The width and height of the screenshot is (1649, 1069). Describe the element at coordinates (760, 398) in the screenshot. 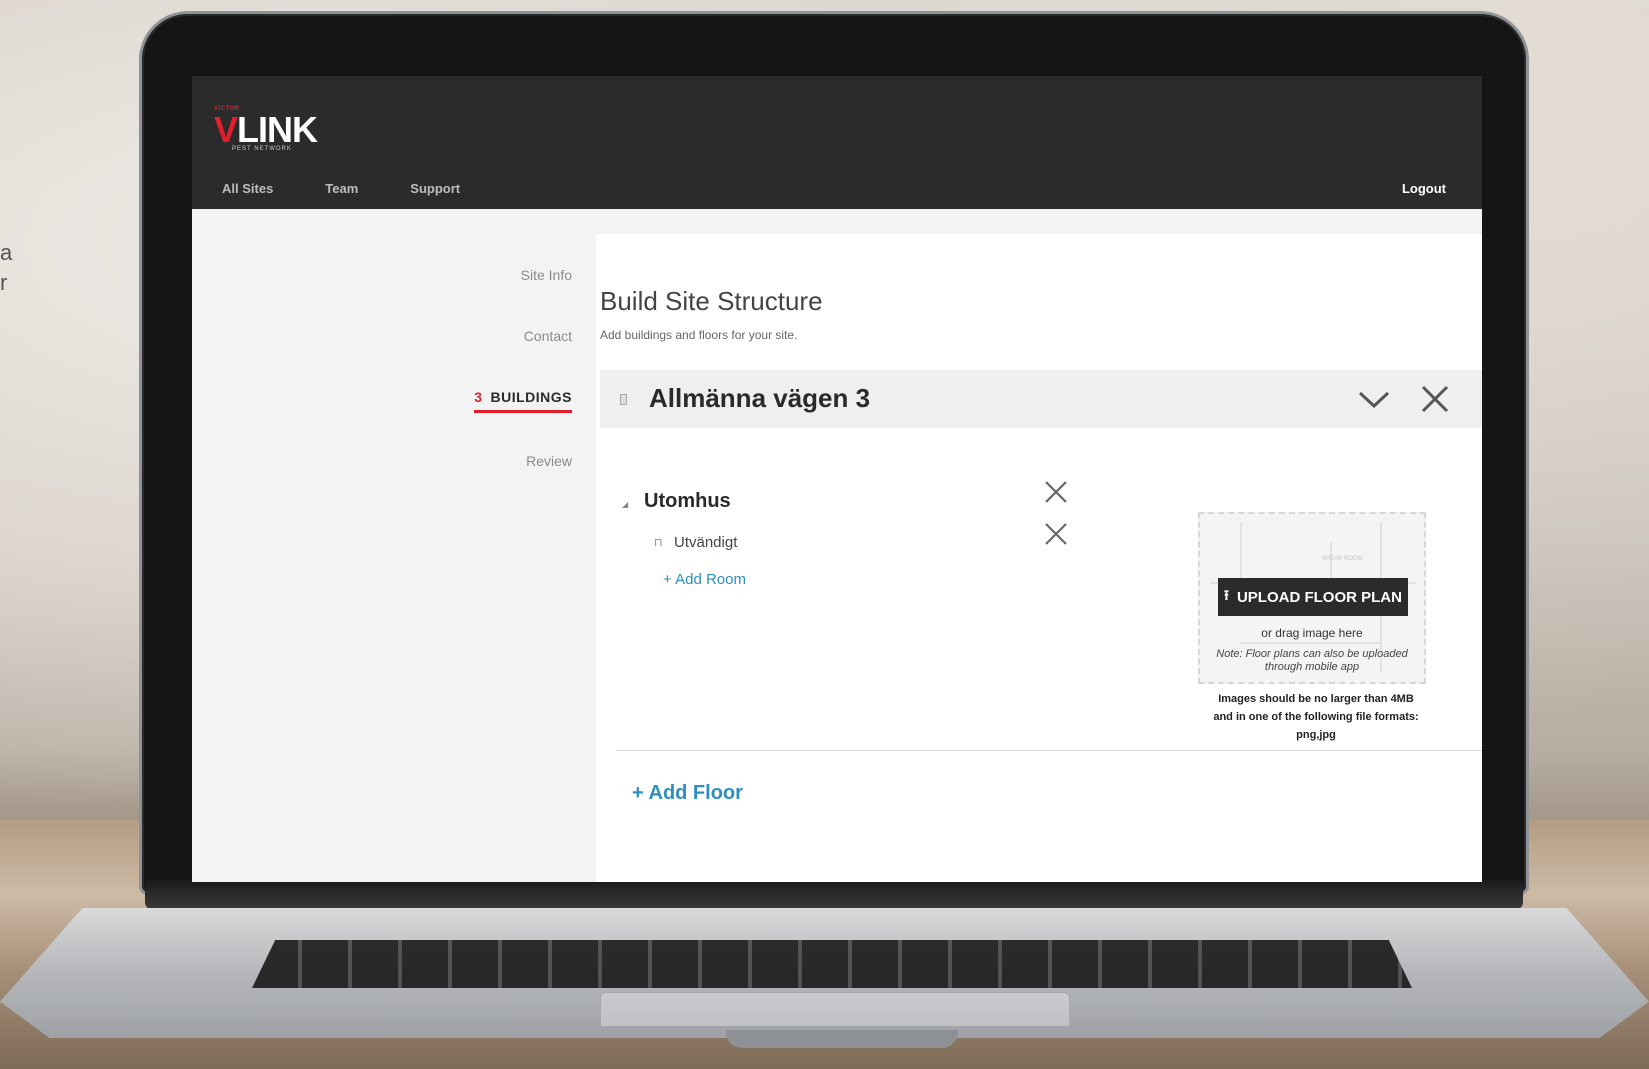

I see `building-name: Allmänna vägen 3` at that location.